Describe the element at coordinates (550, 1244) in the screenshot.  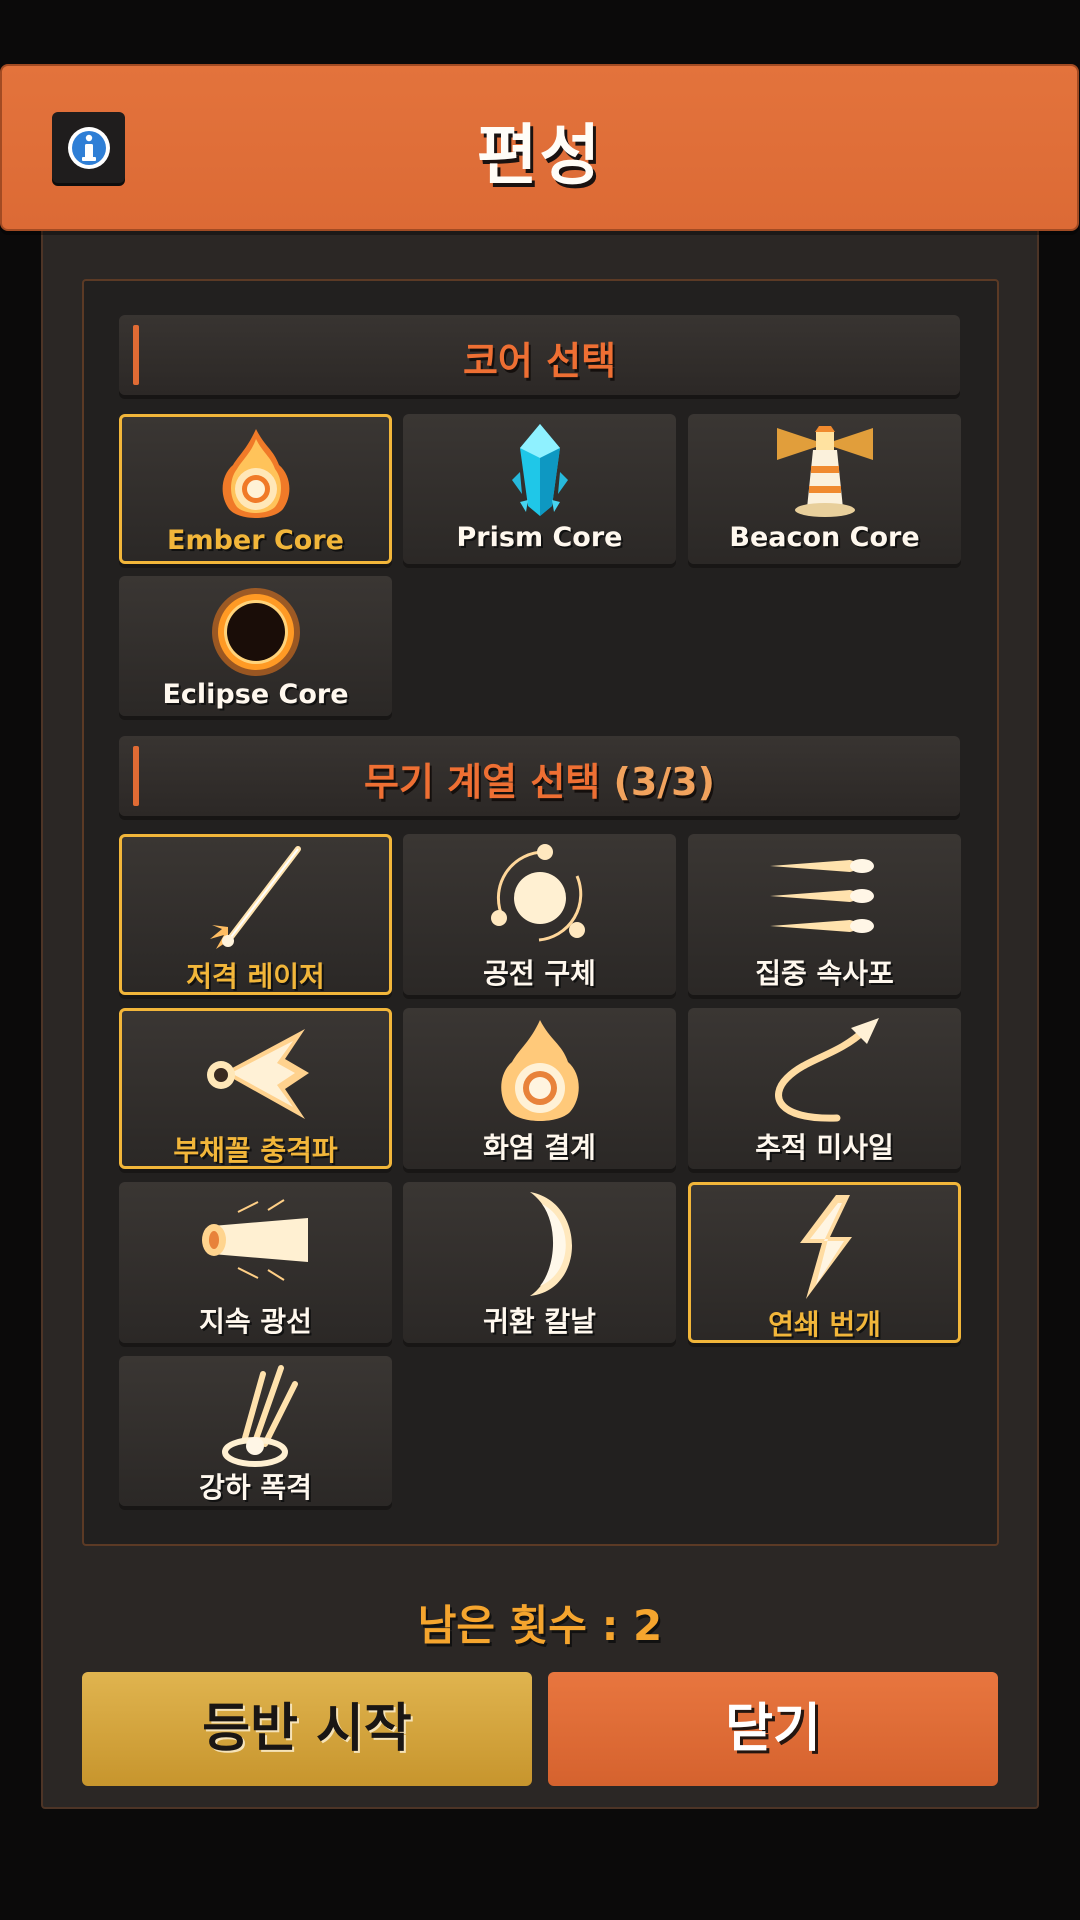
I see `crescent-blade-icon` at that location.